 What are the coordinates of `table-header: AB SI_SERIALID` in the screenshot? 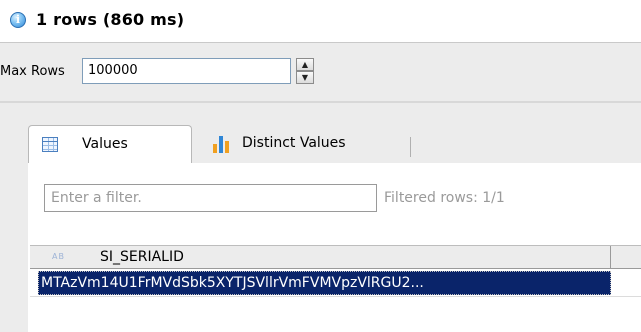 It's located at (335, 257).